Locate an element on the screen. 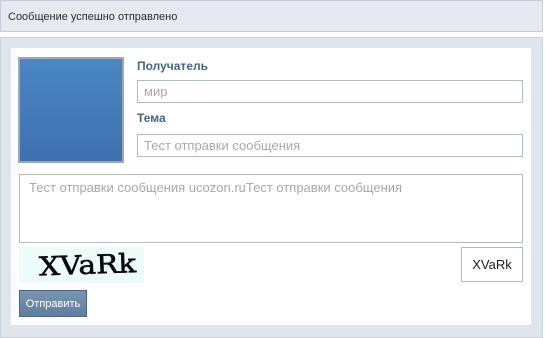 The height and width of the screenshot is (338, 545). recipient-avatar is located at coordinates (71, 110).